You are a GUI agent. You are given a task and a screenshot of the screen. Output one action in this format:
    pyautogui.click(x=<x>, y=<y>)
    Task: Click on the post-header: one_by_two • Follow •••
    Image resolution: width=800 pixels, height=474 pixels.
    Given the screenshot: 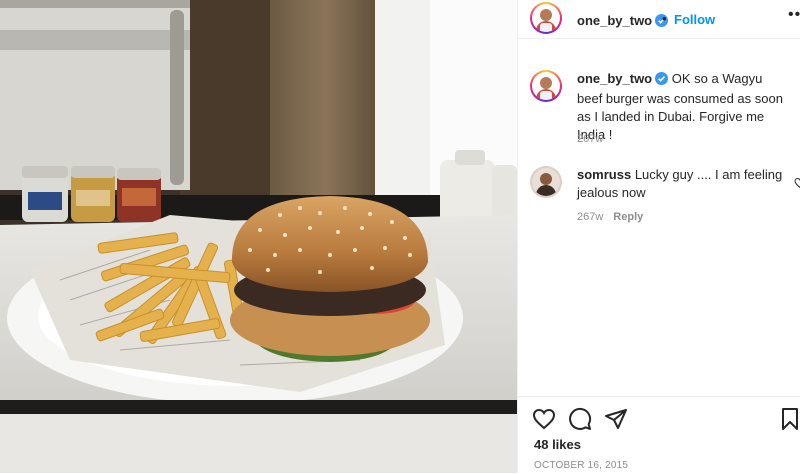 What is the action you would take?
    pyautogui.click(x=659, y=19)
    